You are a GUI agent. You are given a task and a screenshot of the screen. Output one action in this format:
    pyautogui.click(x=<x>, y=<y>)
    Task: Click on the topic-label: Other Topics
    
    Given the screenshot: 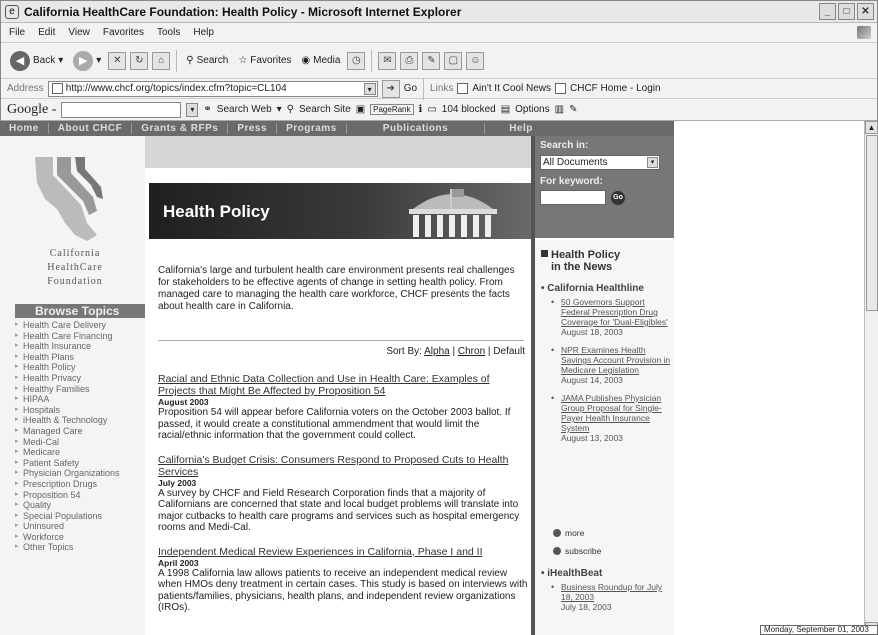 What is the action you would take?
    pyautogui.click(x=48, y=547)
    